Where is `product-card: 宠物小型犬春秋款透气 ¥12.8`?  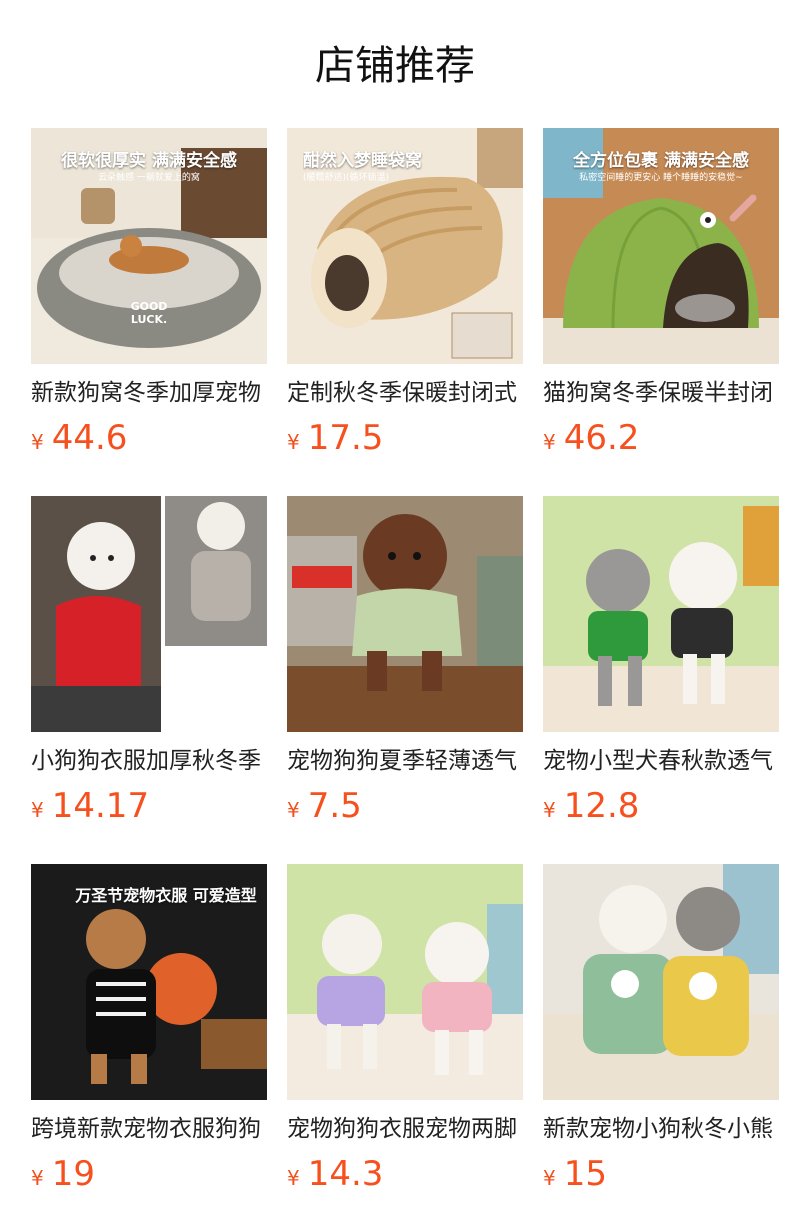
product-card: 宠物小型犬春秋款透气 ¥12.8 is located at coordinates (661, 662).